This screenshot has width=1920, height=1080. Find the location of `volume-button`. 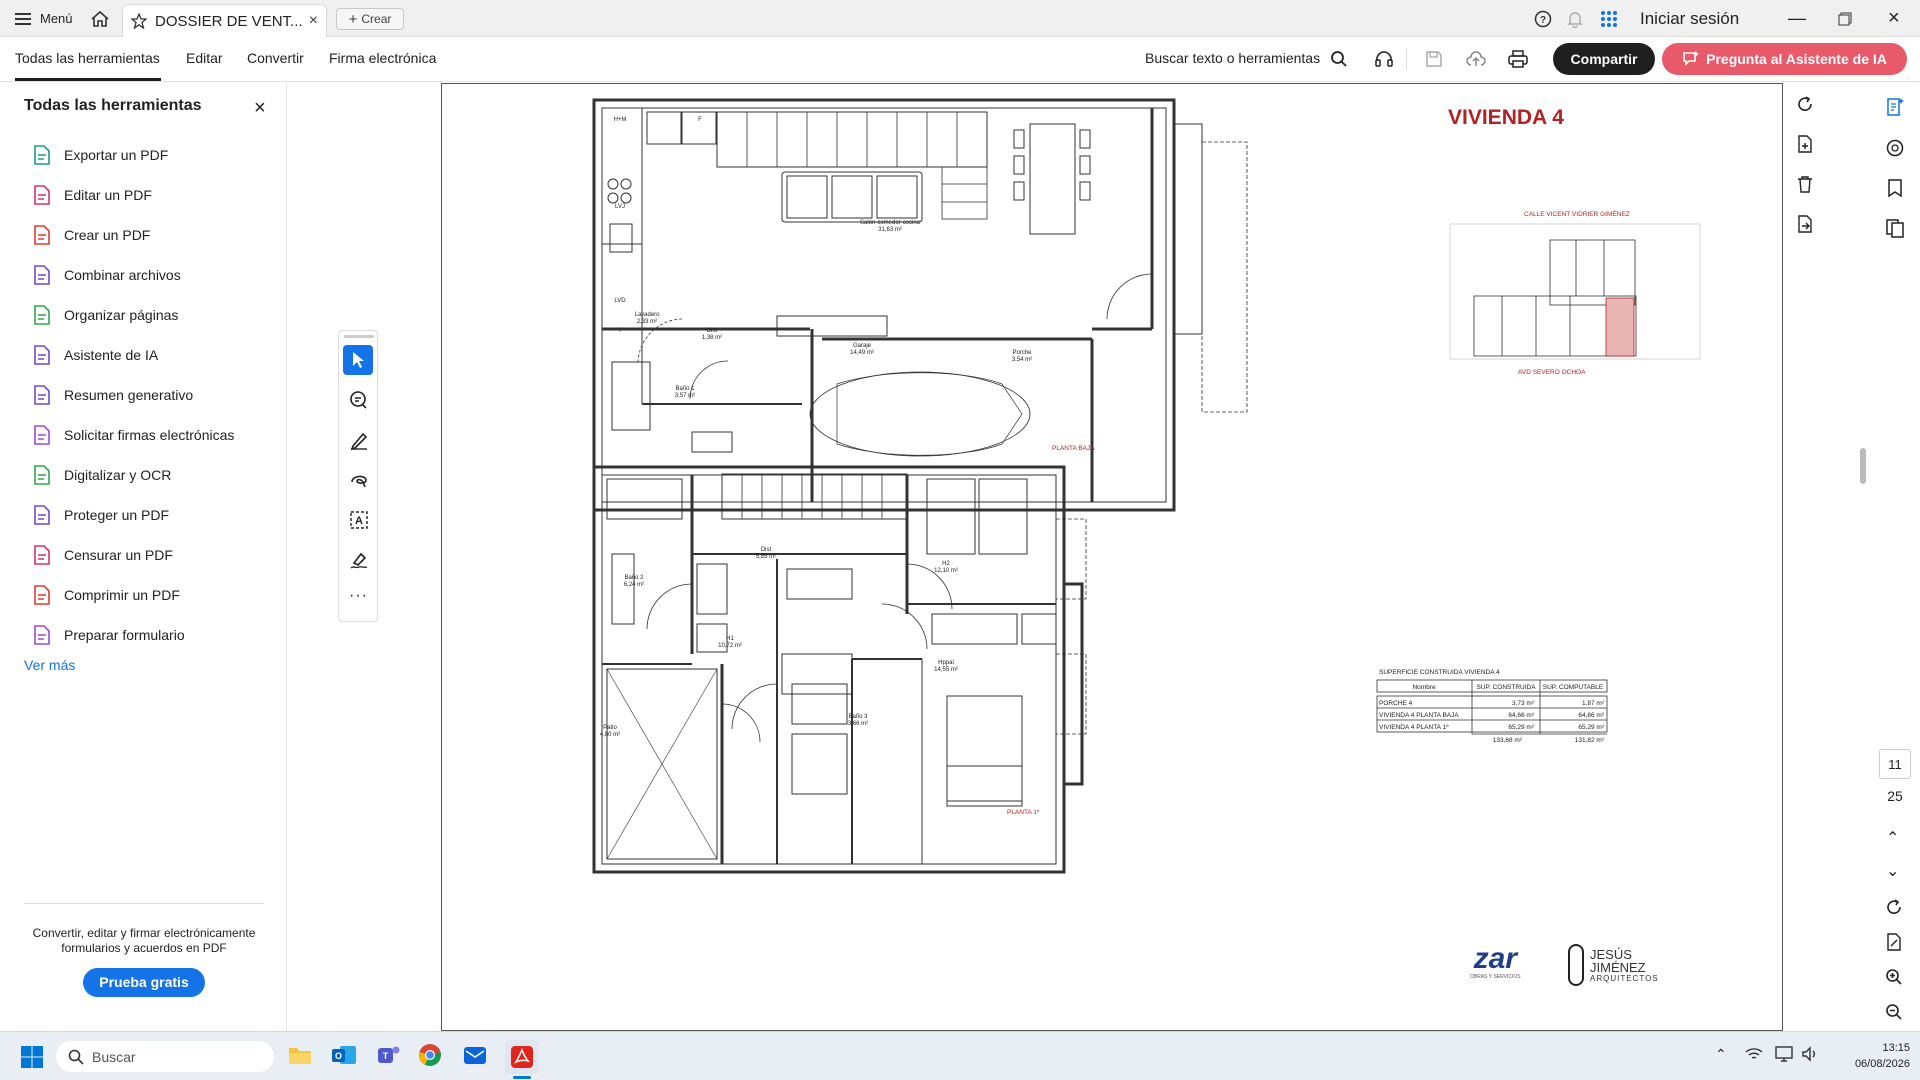

volume-button is located at coordinates (1810, 1056).